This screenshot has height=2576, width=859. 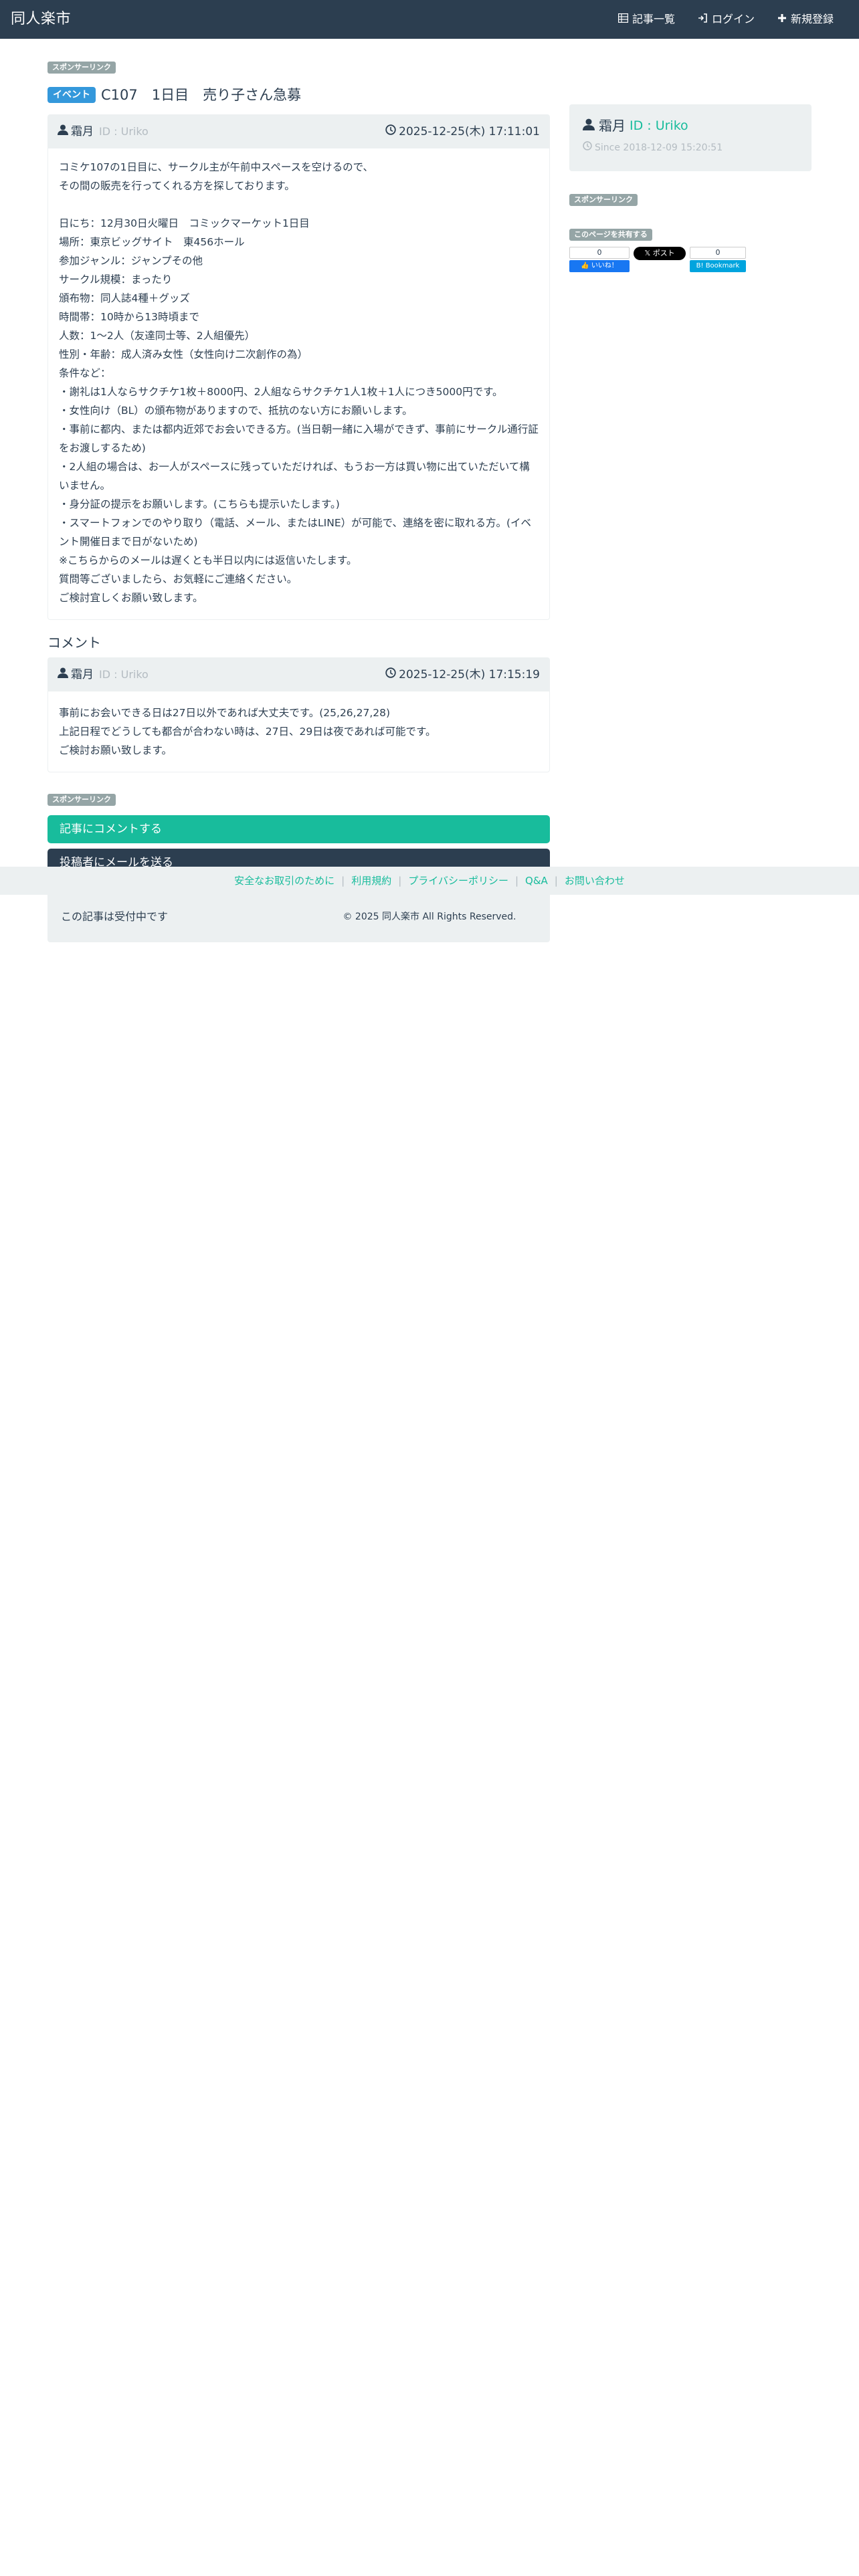 I want to click on footer-link-qa: Q&A, so click(x=536, y=881).